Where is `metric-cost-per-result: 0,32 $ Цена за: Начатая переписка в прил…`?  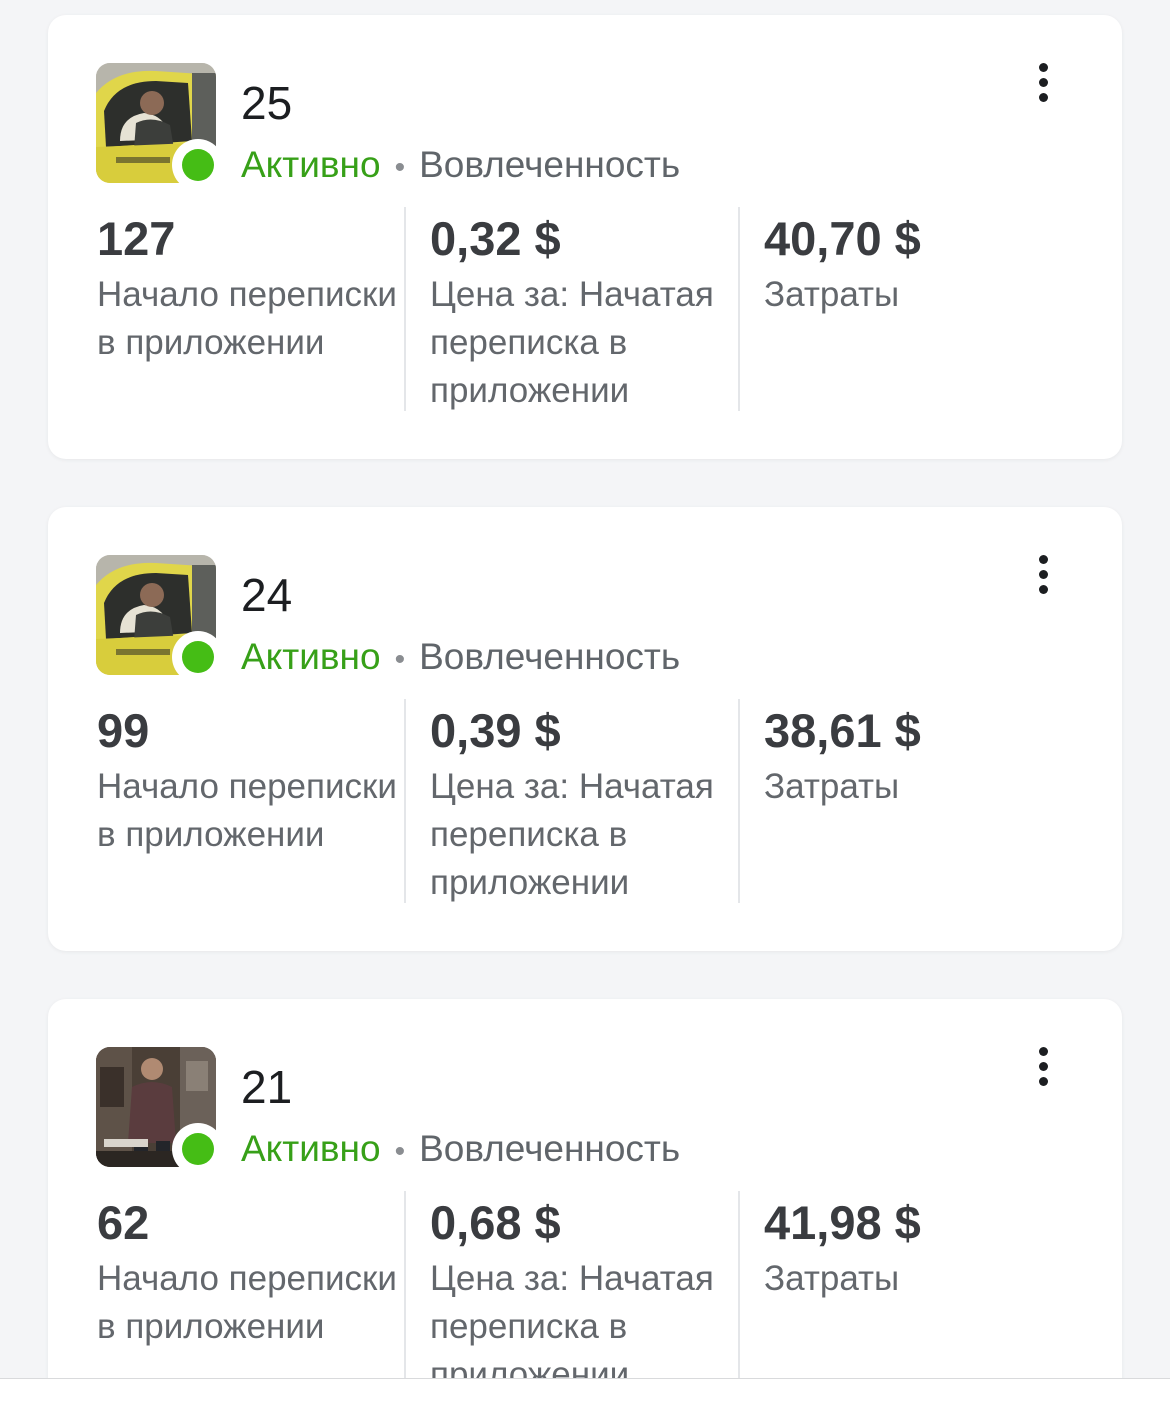 metric-cost-per-result: 0,32 $ Цена за: Начатая переписка в прил… is located at coordinates (572, 309).